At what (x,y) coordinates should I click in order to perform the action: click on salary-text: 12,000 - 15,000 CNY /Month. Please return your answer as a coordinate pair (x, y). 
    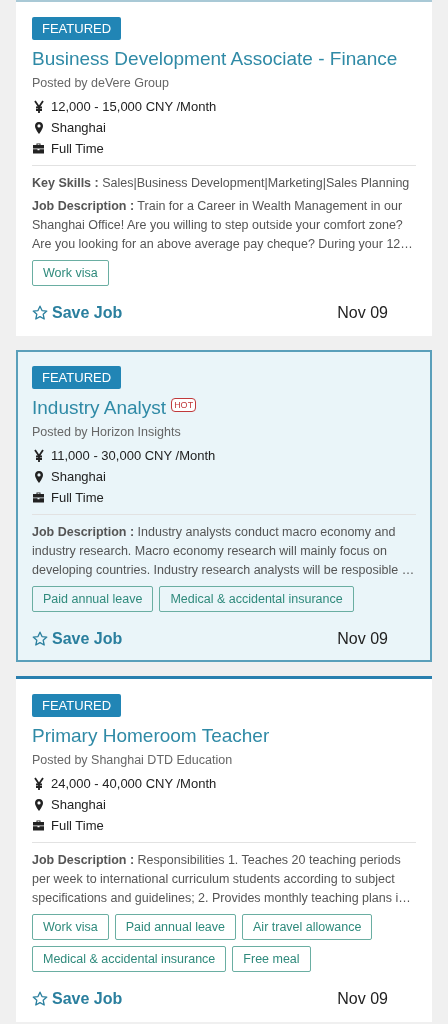
    Looking at the image, I should click on (134, 107).